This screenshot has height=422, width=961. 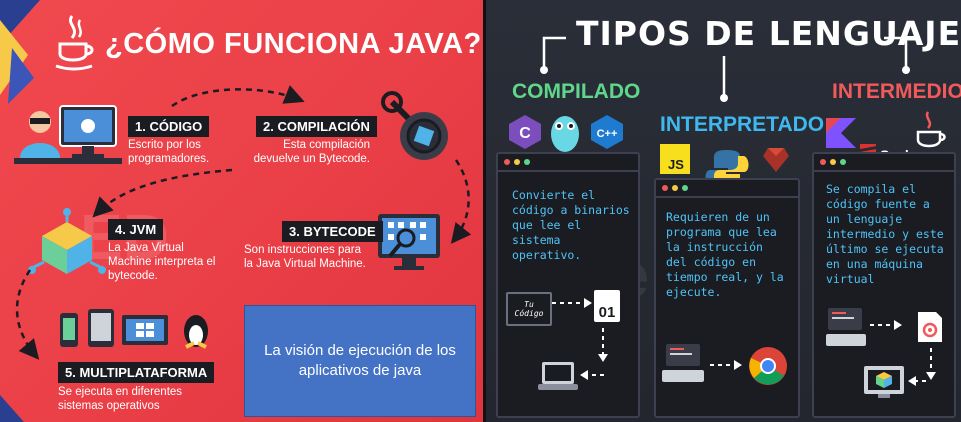 I want to click on arrow-down-icon, so click(x=603, y=345).